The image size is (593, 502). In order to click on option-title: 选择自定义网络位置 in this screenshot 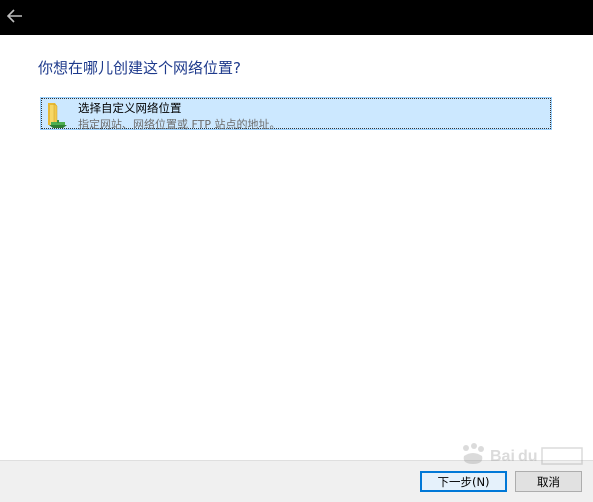, I will do `click(130, 108)`.